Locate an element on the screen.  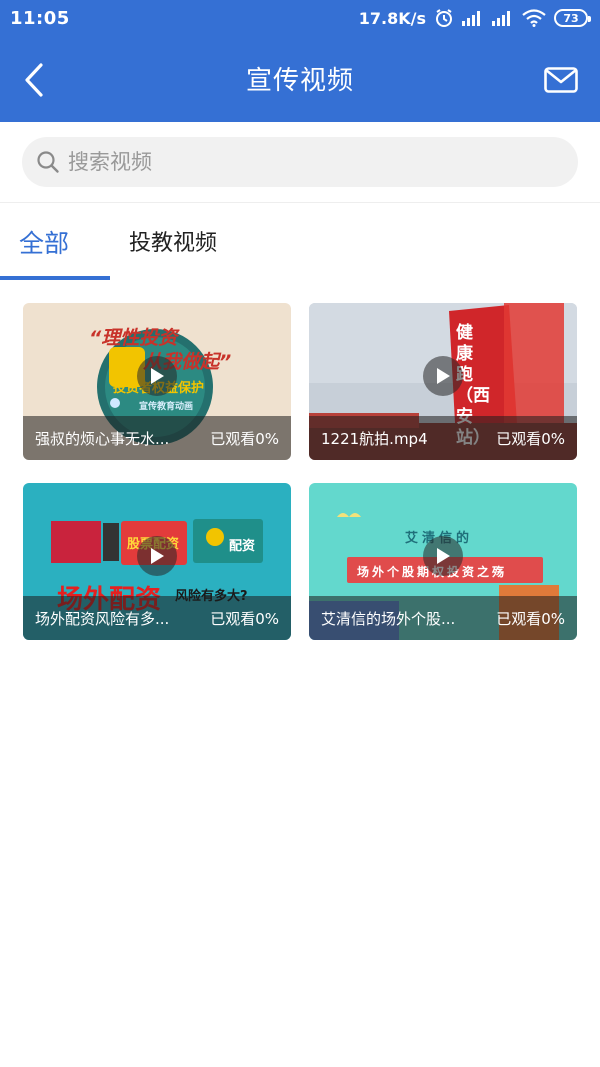
mail-button is located at coordinates (561, 80).